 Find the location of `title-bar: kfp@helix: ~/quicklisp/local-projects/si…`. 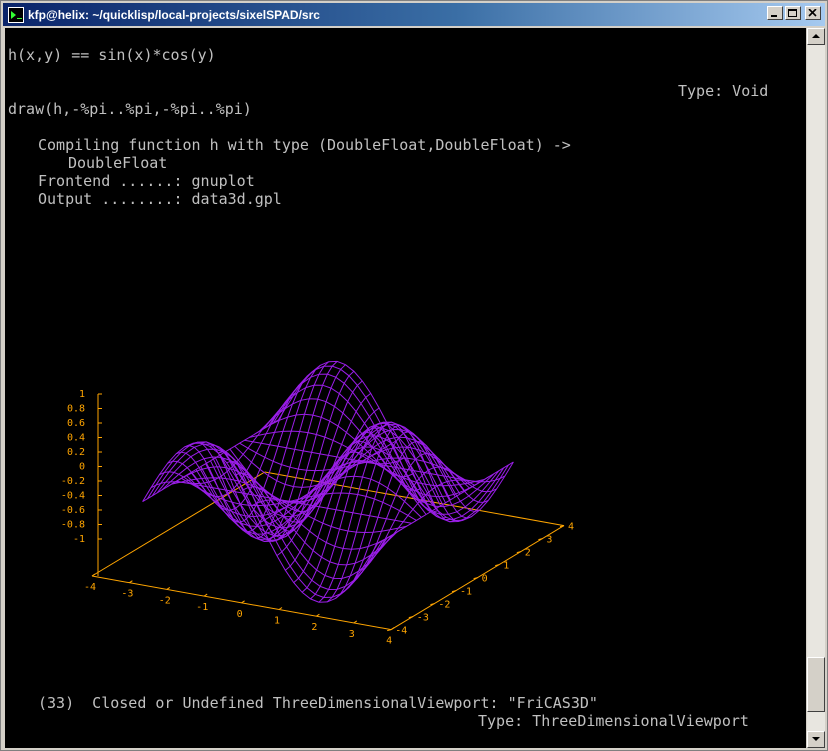

title-bar: kfp@helix: ~/quicklisp/local-projects/si… is located at coordinates (414, 14).